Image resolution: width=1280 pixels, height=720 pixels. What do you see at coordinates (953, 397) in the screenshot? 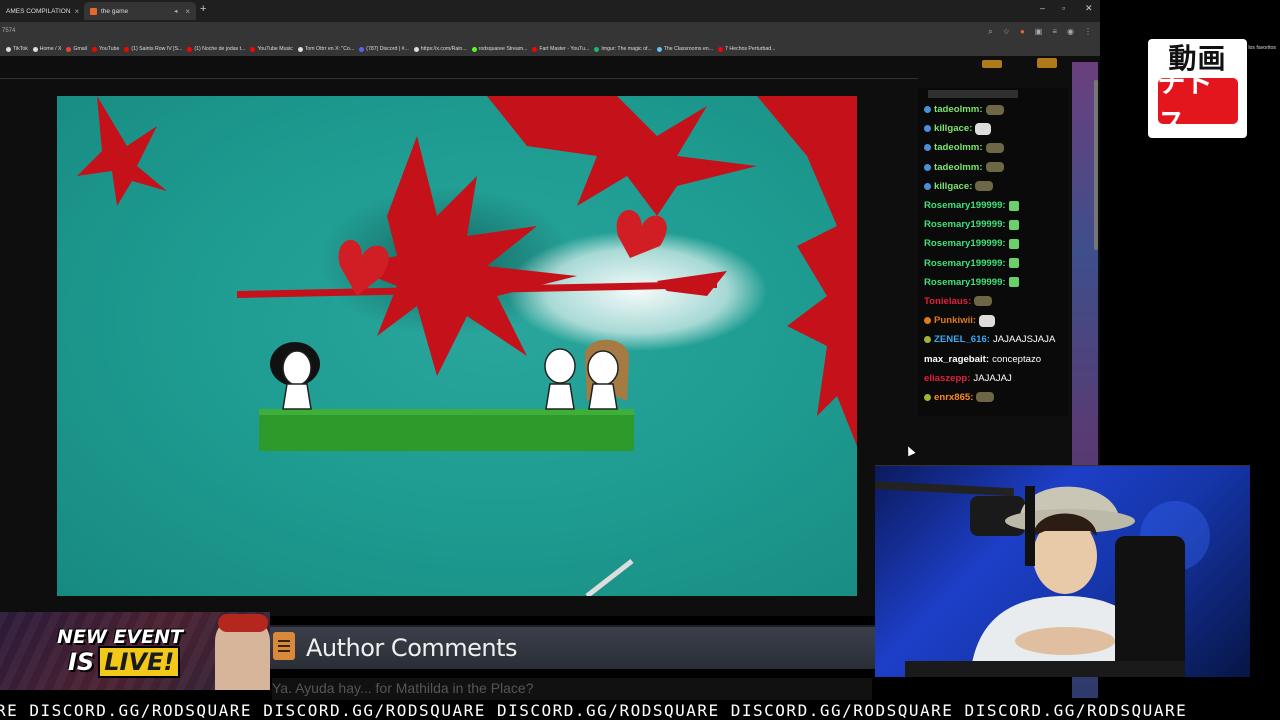
I see `chat-username: enrx865:` at bounding box center [953, 397].